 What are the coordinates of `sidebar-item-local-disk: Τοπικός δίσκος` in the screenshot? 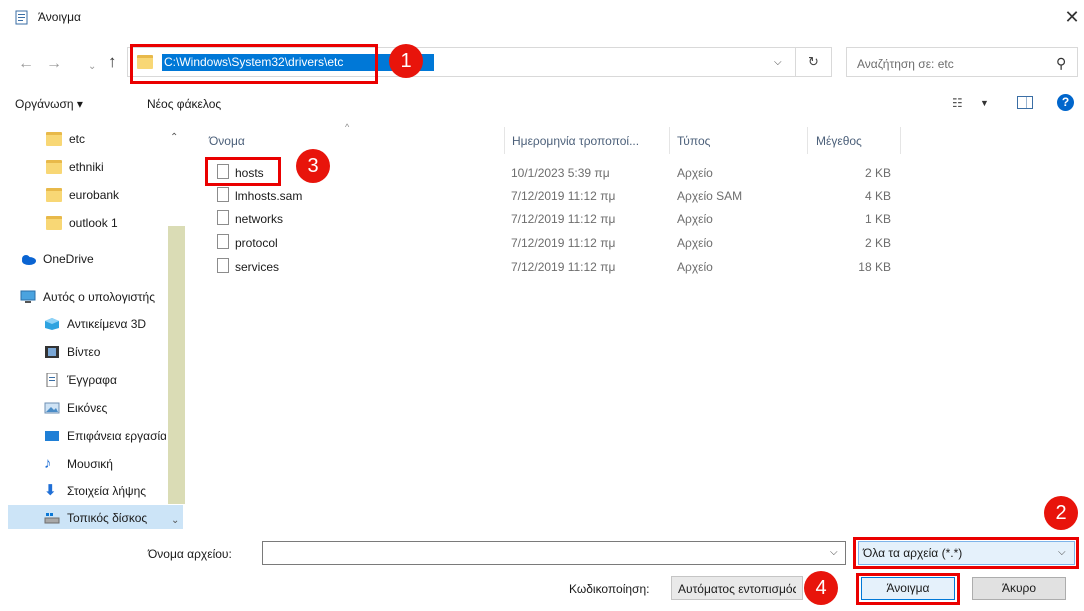 It's located at (106, 518).